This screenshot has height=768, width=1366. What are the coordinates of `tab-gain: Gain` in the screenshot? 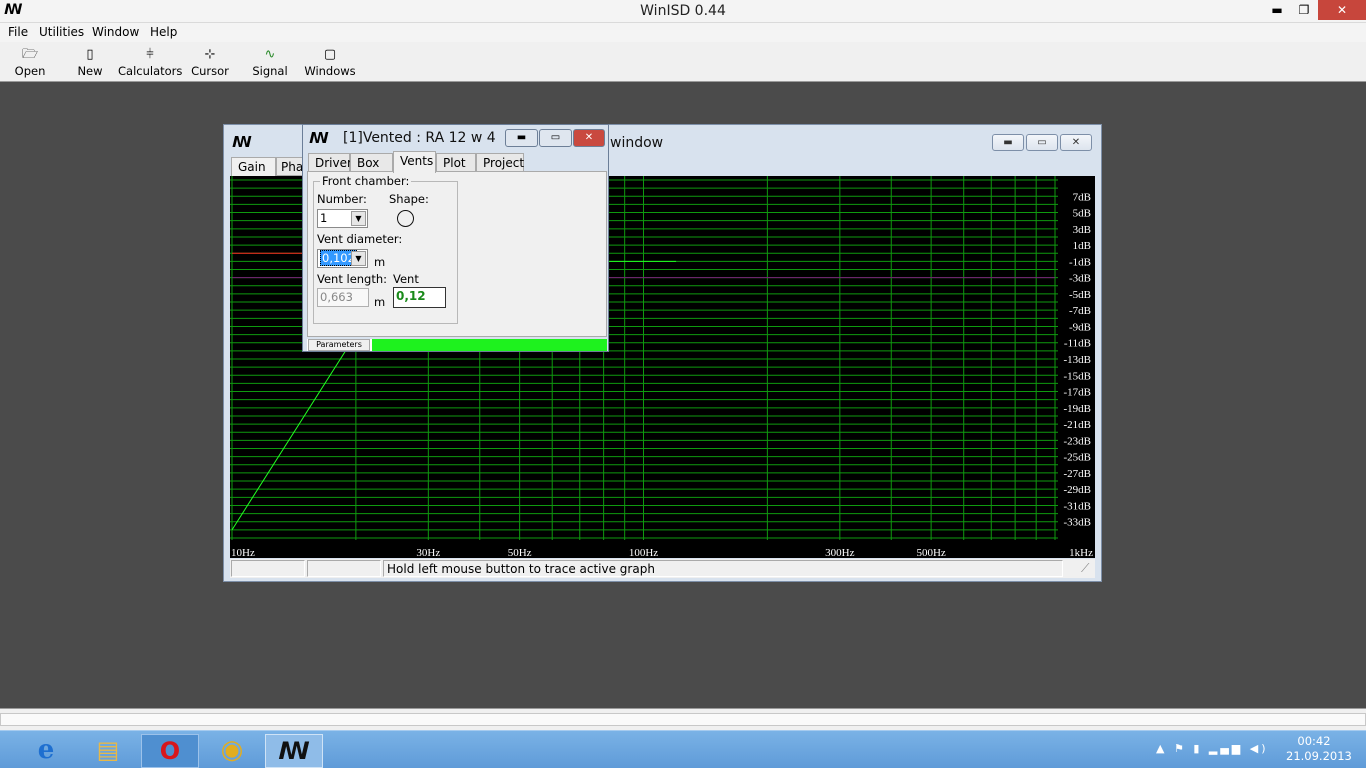 It's located at (253, 166).